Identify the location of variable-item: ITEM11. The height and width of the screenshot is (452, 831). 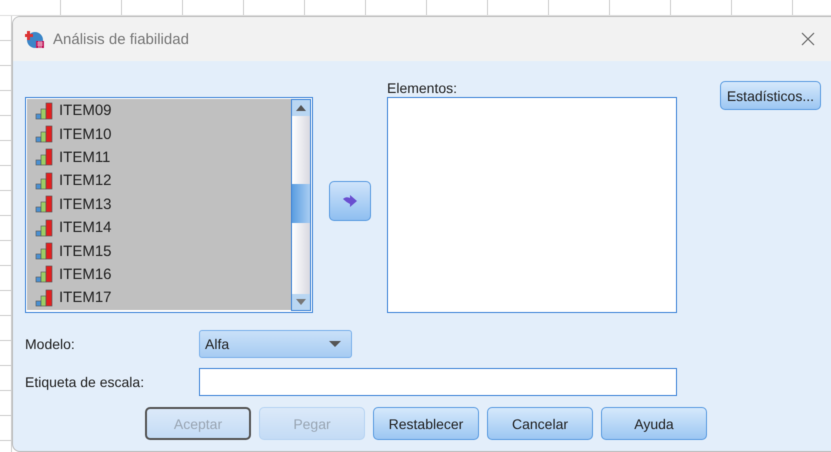
(159, 158).